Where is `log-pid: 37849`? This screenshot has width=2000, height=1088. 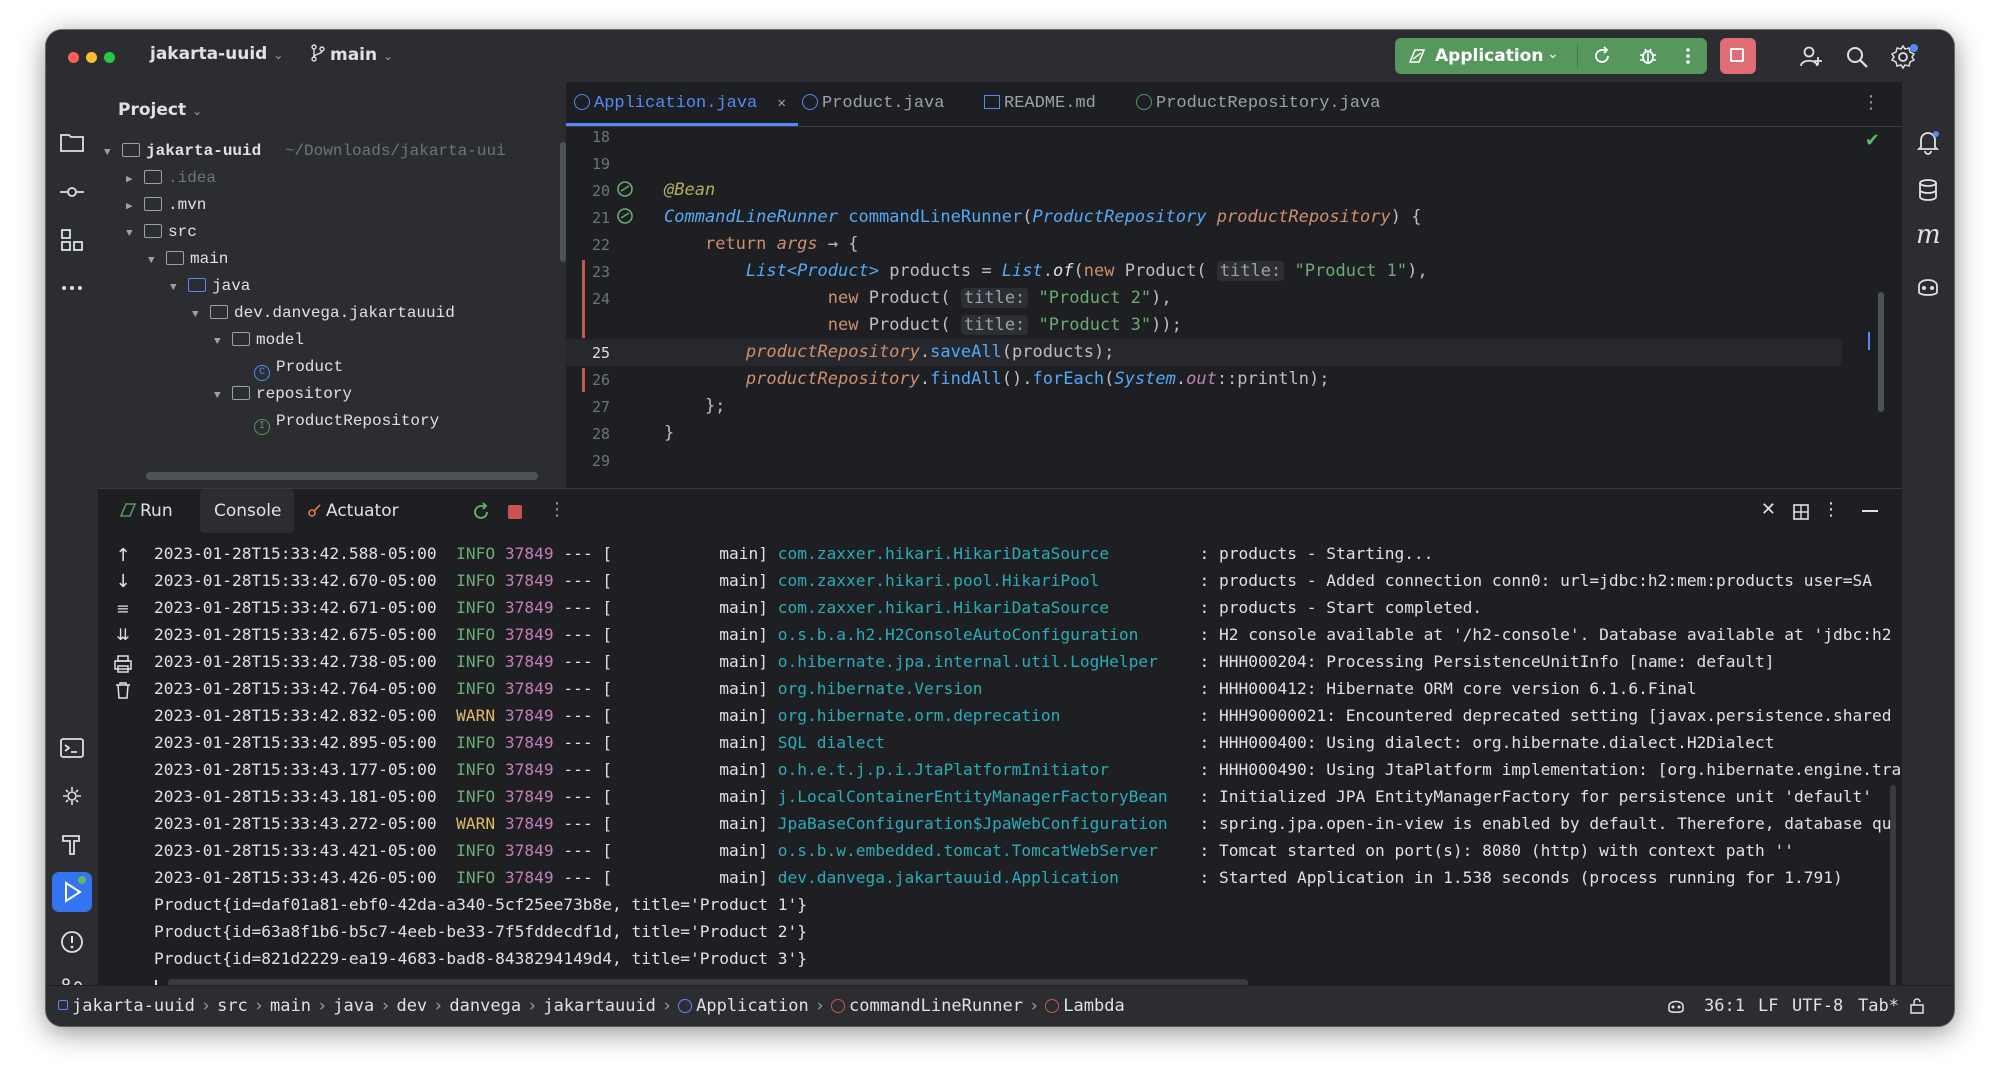
log-pid: 37849 is located at coordinates (529, 607).